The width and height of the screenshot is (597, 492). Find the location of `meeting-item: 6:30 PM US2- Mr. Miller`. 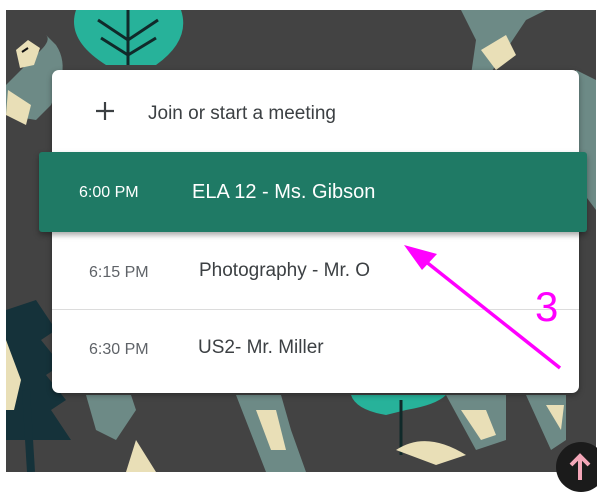

meeting-item: 6:30 PM US2- Mr. Miller is located at coordinates (315, 349).